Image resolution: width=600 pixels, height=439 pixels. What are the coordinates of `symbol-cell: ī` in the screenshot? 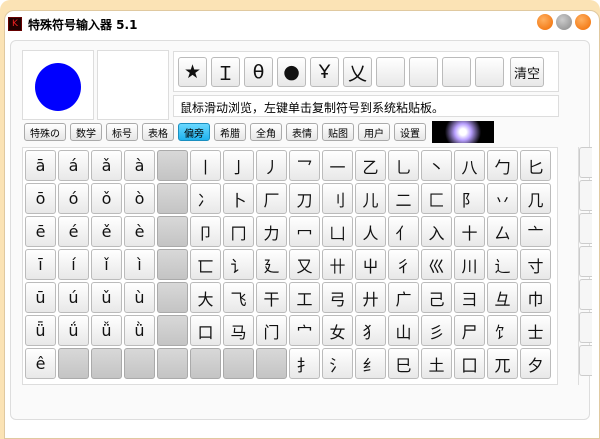 It's located at (40, 264).